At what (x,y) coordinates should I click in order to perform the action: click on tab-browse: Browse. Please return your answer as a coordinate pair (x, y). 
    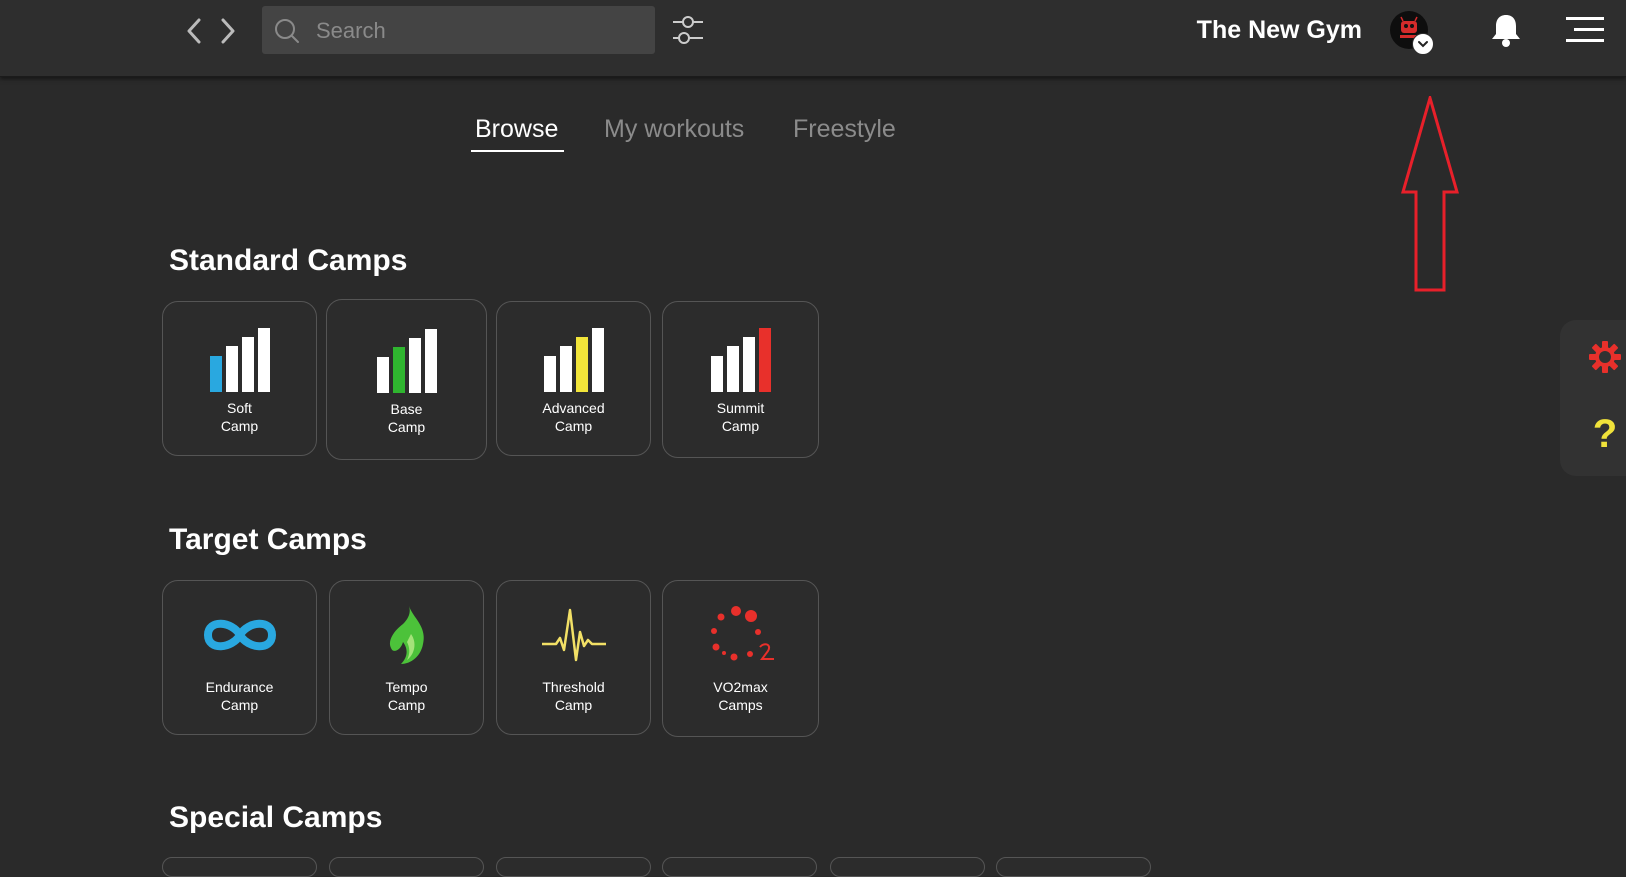
    Looking at the image, I should click on (516, 132).